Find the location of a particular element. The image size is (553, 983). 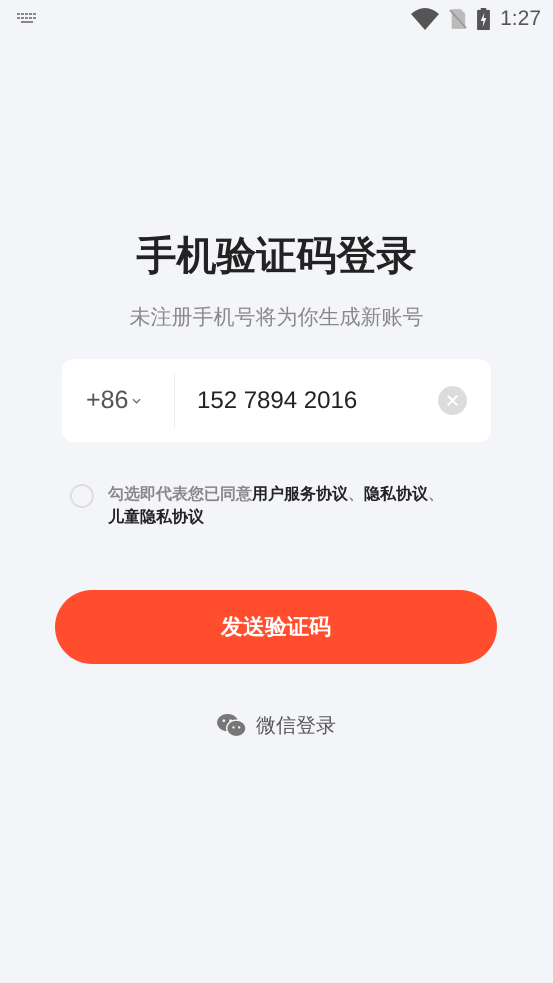

agreement-text: 勾选即代表您已同意用户服务协议、隐私协议、 儿童隐私协议 is located at coordinates (276, 505).